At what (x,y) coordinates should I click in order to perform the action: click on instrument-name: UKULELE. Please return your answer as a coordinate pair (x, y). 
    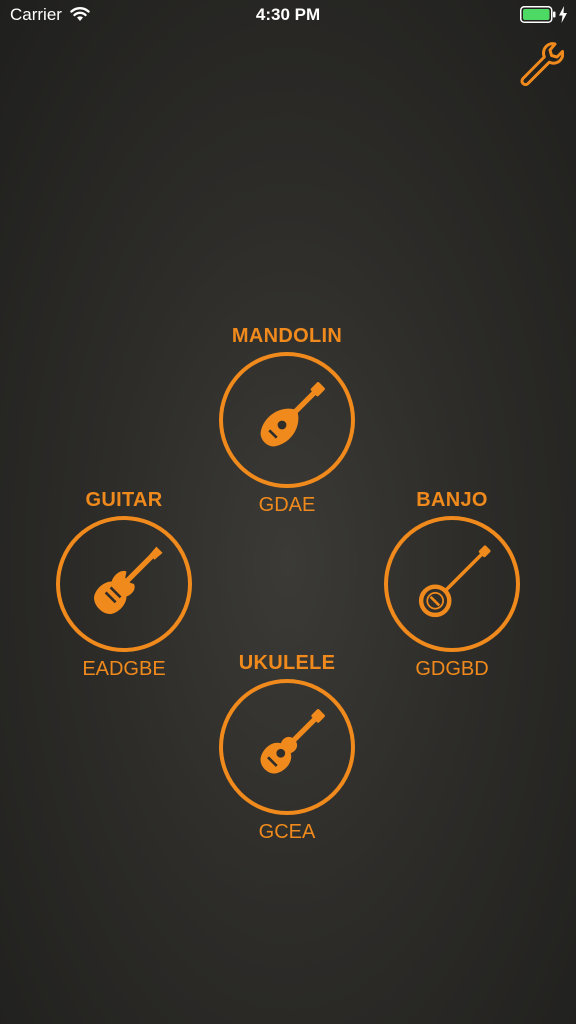
    Looking at the image, I should click on (287, 663).